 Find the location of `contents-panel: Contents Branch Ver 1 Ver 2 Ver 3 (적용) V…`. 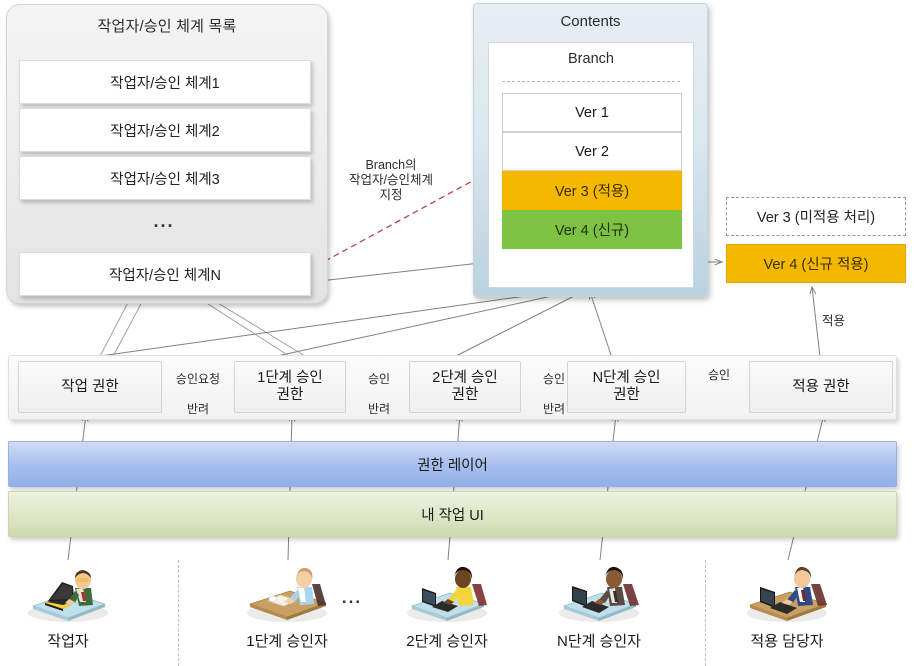

contents-panel: Contents Branch Ver 1 Ver 2 Ver 3 (적용) V… is located at coordinates (590, 150).